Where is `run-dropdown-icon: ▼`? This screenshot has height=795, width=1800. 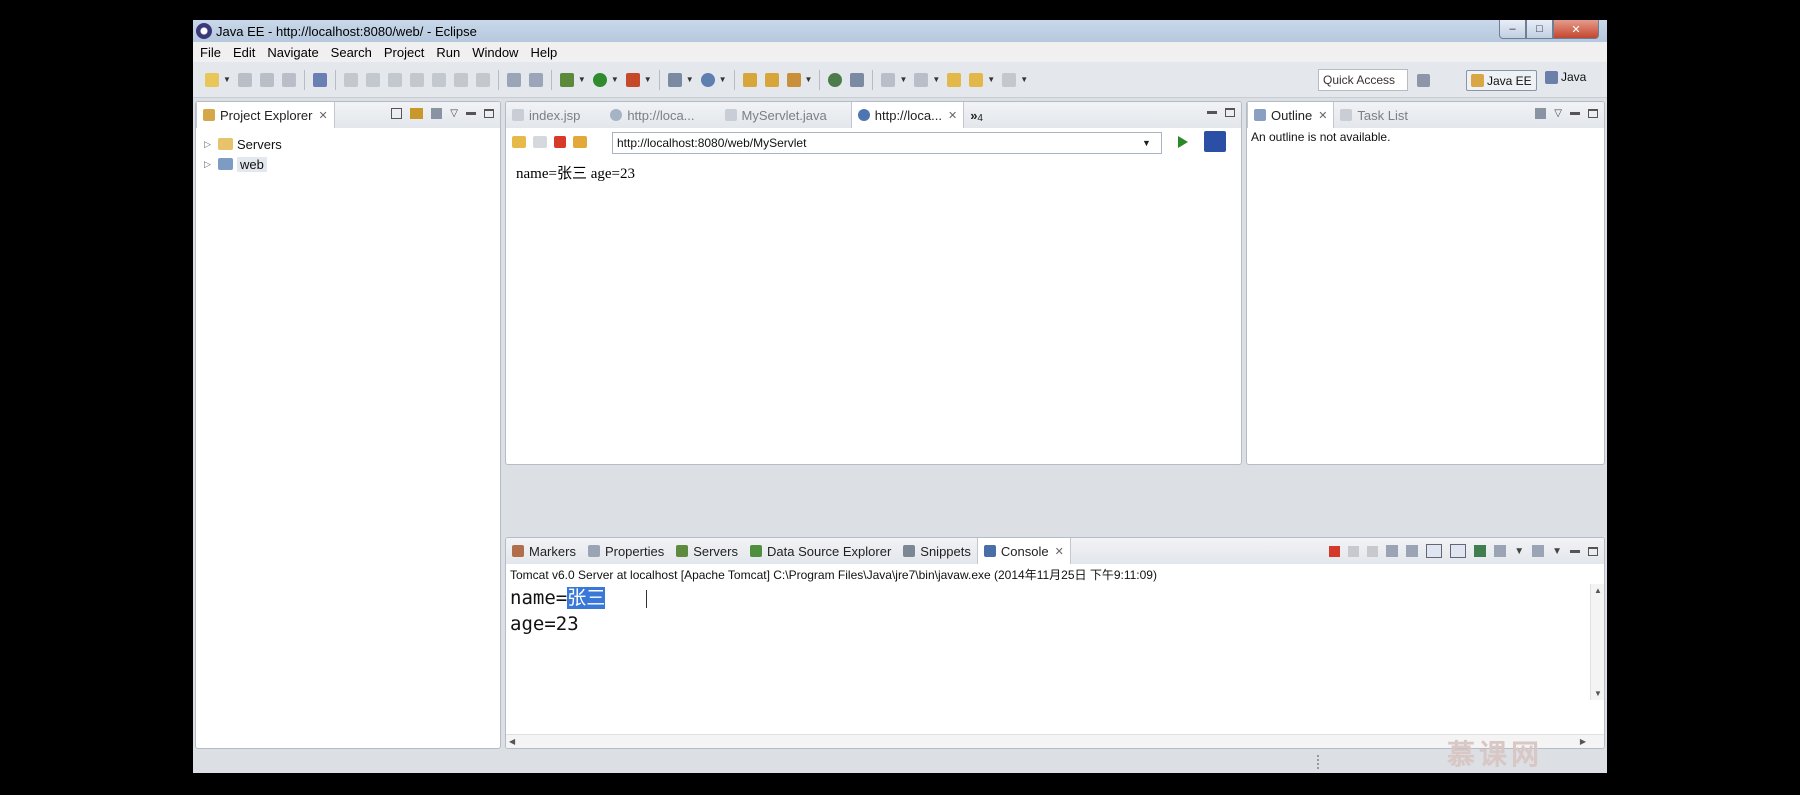
run-dropdown-icon: ▼ is located at coordinates (615, 79).